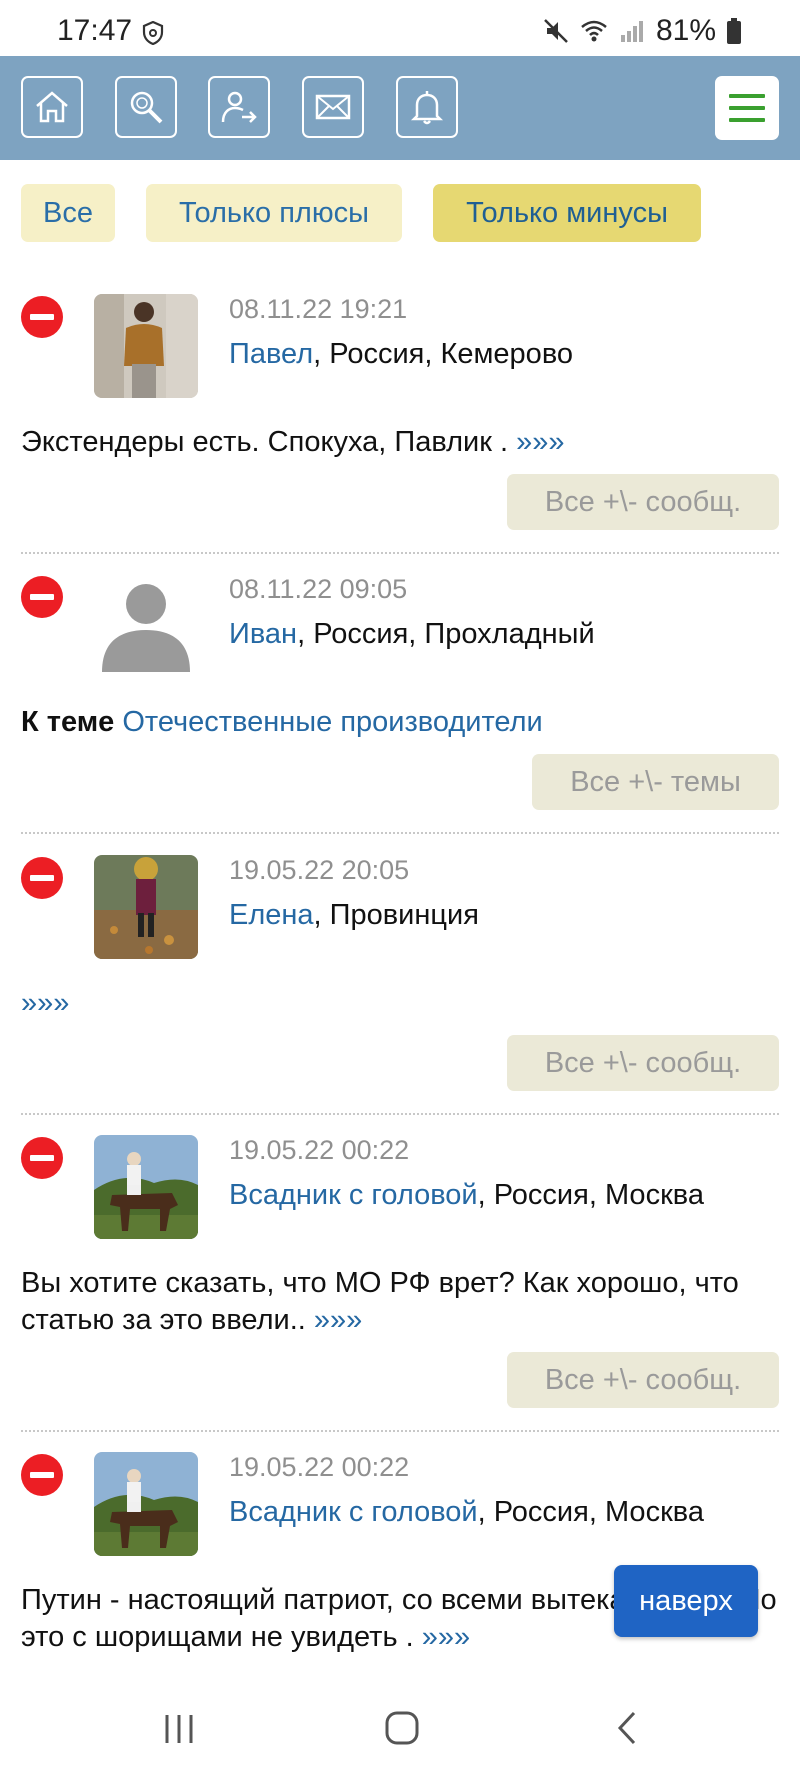 The height and width of the screenshot is (1777, 800). I want to click on home-nav-icon, so click(402, 1728).